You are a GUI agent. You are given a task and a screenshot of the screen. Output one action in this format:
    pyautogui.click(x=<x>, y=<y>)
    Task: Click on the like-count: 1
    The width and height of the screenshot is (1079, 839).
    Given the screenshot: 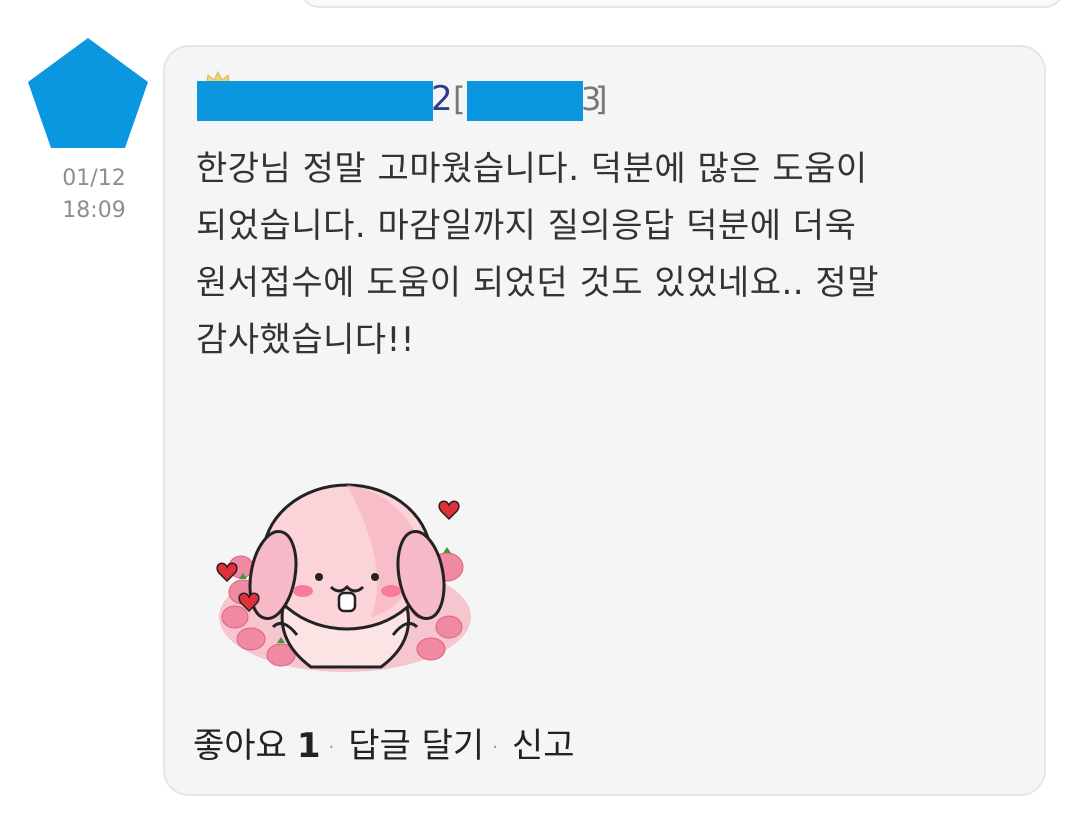 What is the action you would take?
    pyautogui.click(x=308, y=746)
    